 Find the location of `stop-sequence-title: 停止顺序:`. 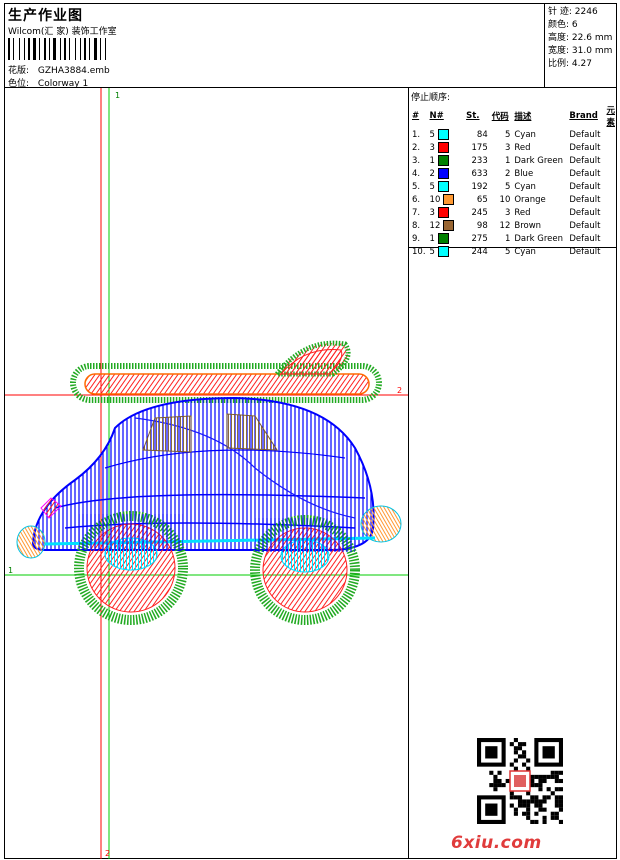

stop-sequence-title: 停止顺序: is located at coordinates (431, 98).